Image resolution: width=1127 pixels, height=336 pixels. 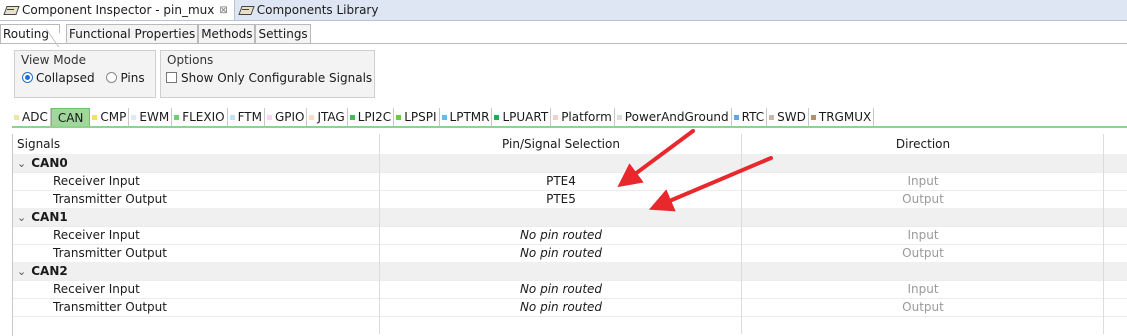 I want to click on annotation-arrow-pte4, so click(x=656, y=158).